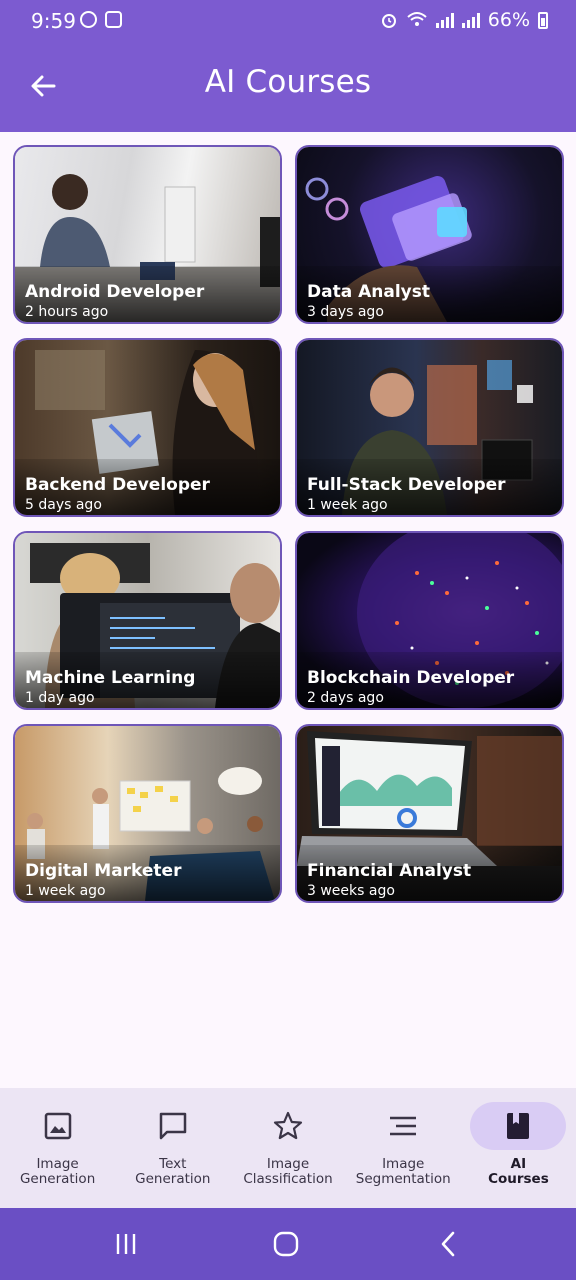 The height and width of the screenshot is (1280, 576). What do you see at coordinates (103, 871) in the screenshot?
I see `course-title: Digital Marketer` at bounding box center [103, 871].